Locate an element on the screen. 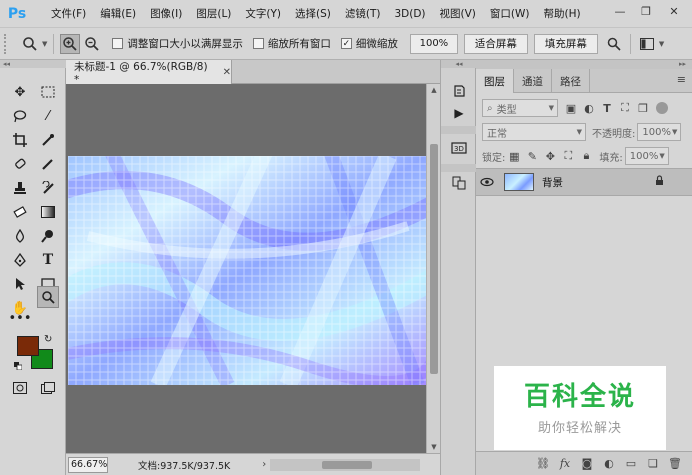 The width and height of the screenshot is (692, 475). healing-brush-tool-icon is located at coordinates (20, 164).